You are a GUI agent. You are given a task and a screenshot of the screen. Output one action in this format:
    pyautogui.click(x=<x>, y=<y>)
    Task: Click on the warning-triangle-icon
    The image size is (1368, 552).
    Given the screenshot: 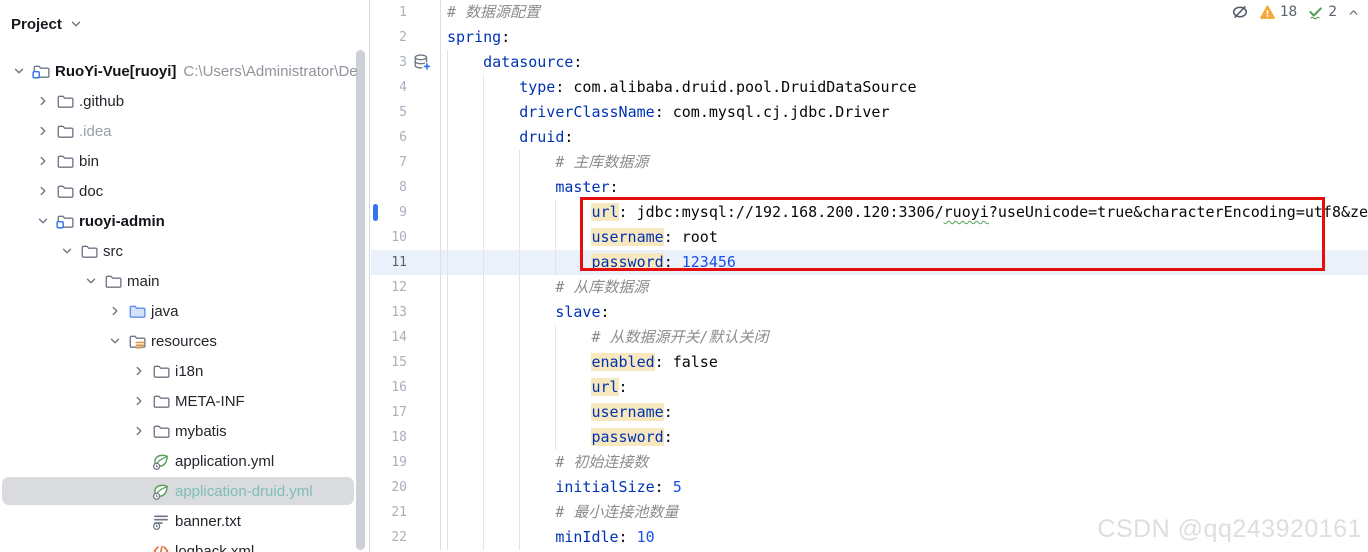 What is the action you would take?
    pyautogui.click(x=1267, y=12)
    